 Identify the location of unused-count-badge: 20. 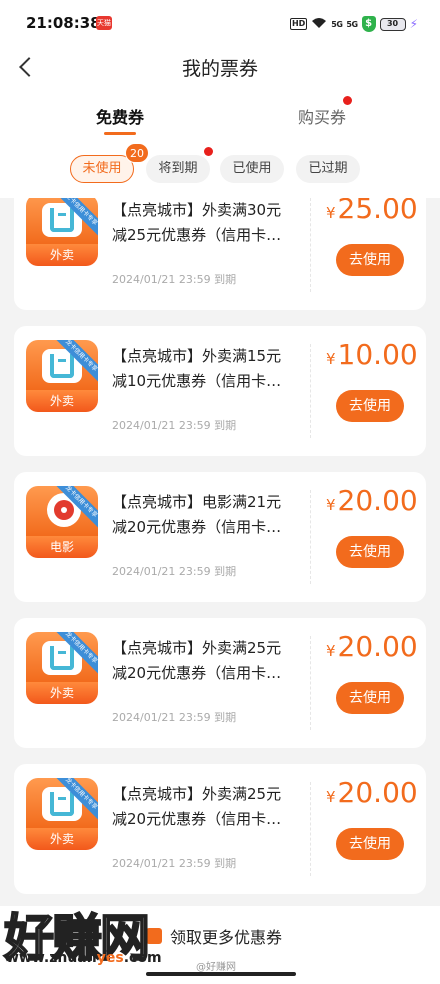
(137, 153).